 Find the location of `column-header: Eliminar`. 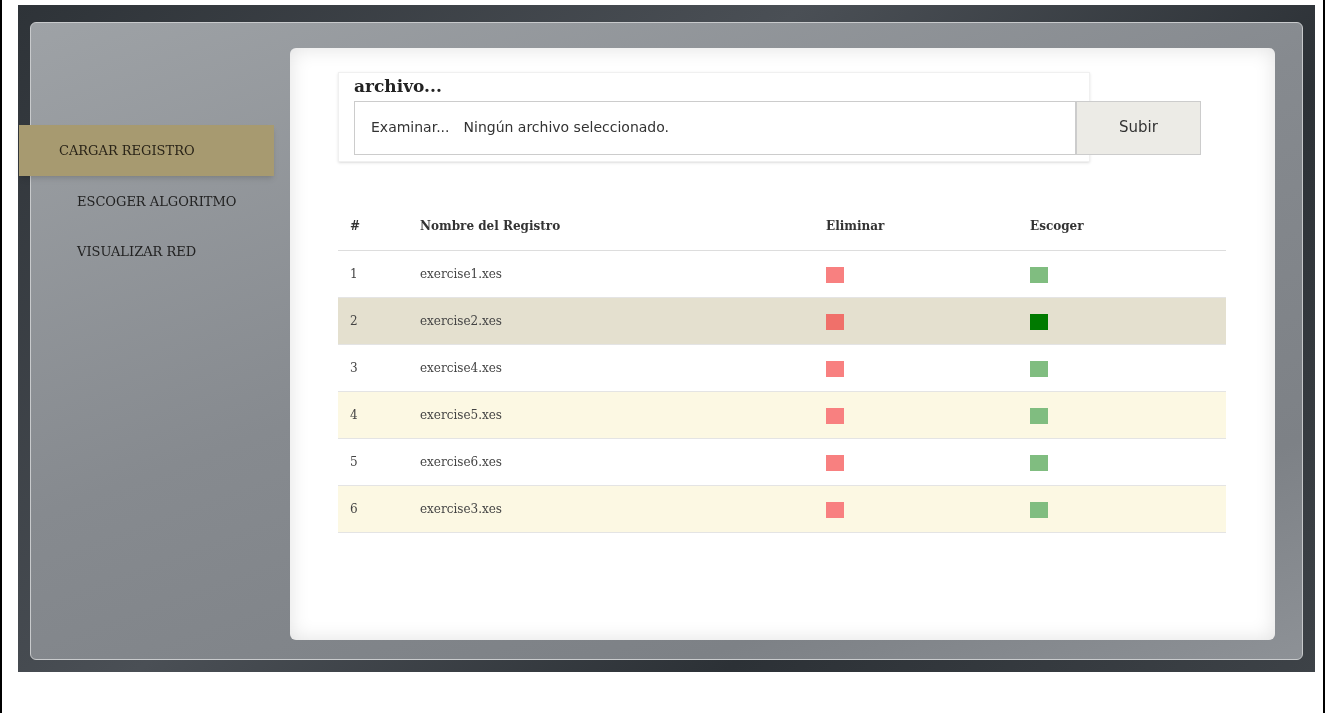

column-header: Eliminar is located at coordinates (855, 226).